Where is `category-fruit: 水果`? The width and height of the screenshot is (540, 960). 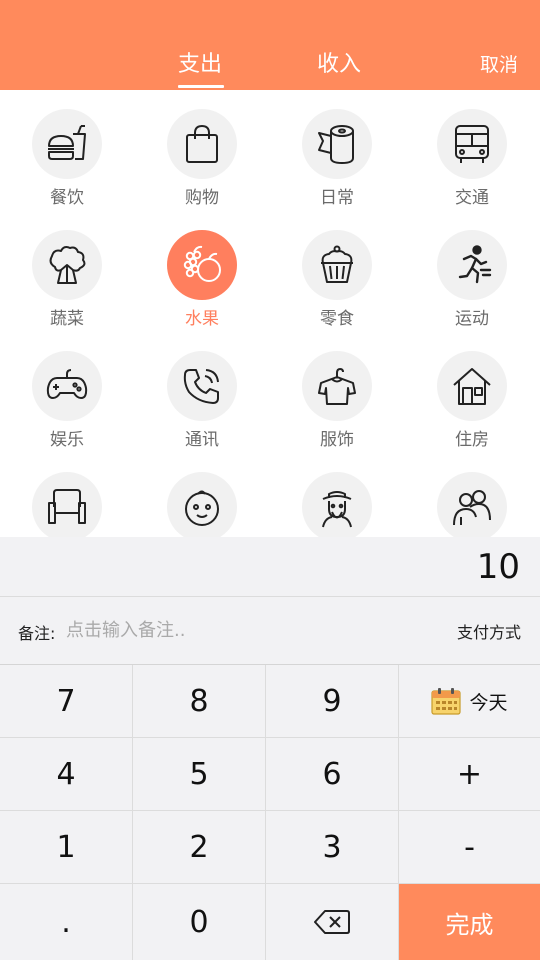 category-fruit: 水果 is located at coordinates (202, 280).